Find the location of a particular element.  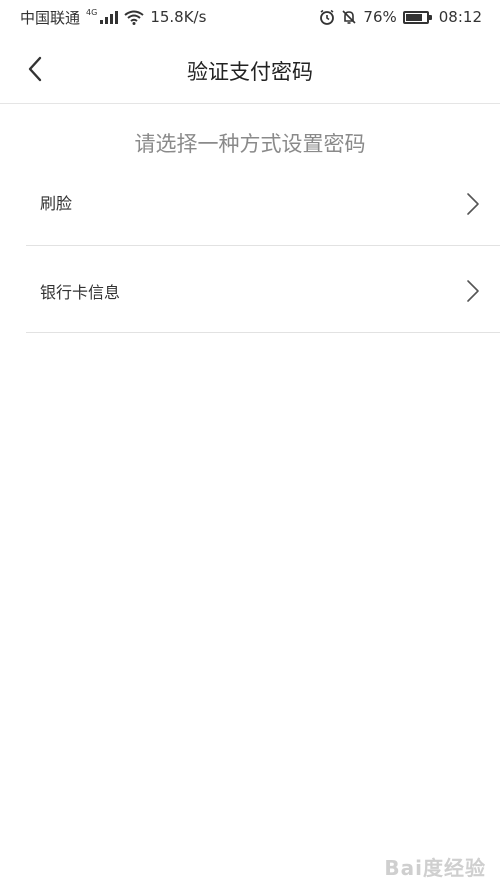

option-label: 刷脸 is located at coordinates (56, 203).